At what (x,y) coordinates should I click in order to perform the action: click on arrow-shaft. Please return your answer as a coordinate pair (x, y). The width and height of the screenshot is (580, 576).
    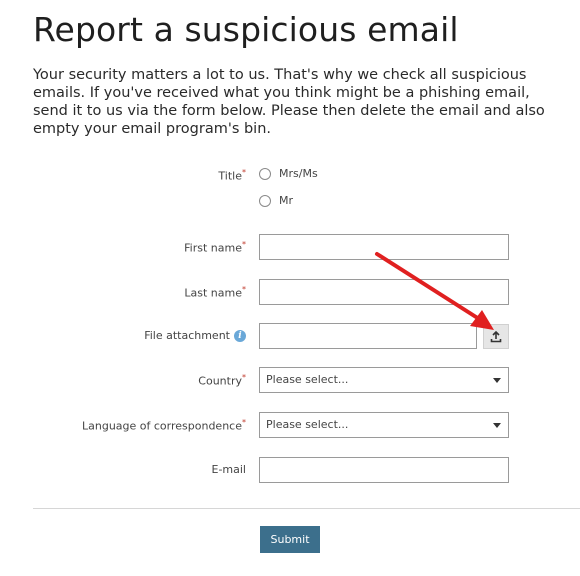
    Looking at the image, I should click on (432, 289).